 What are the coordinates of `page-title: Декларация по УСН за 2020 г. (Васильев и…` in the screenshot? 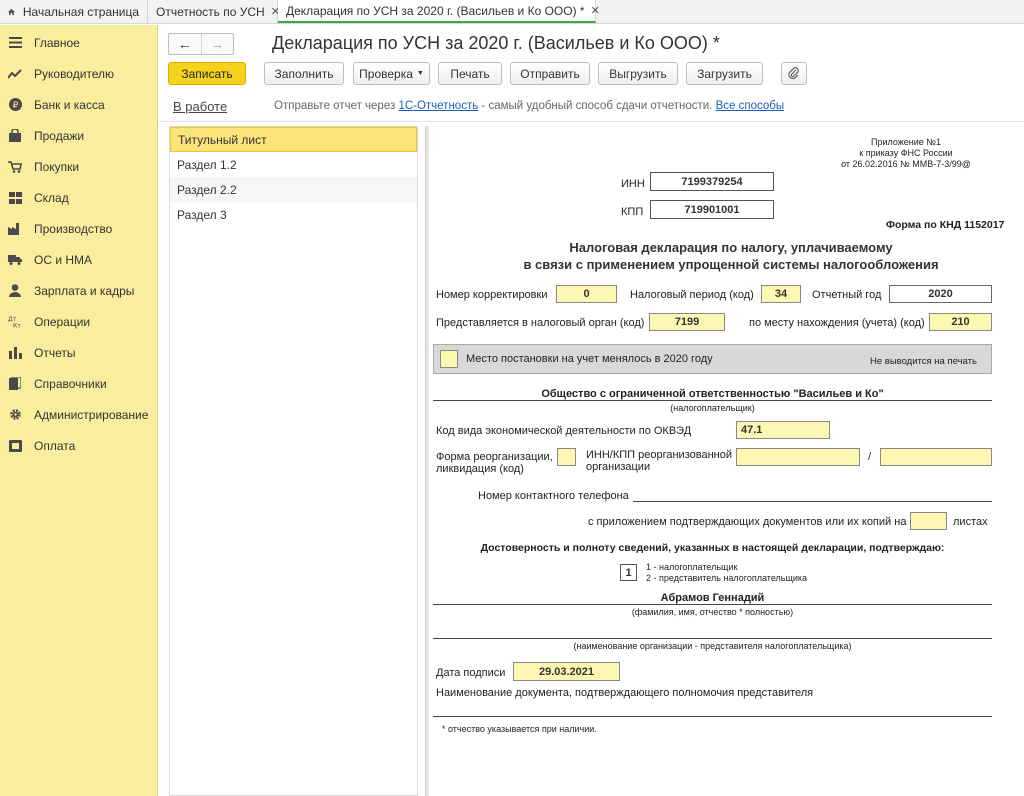 It's located at (496, 43).